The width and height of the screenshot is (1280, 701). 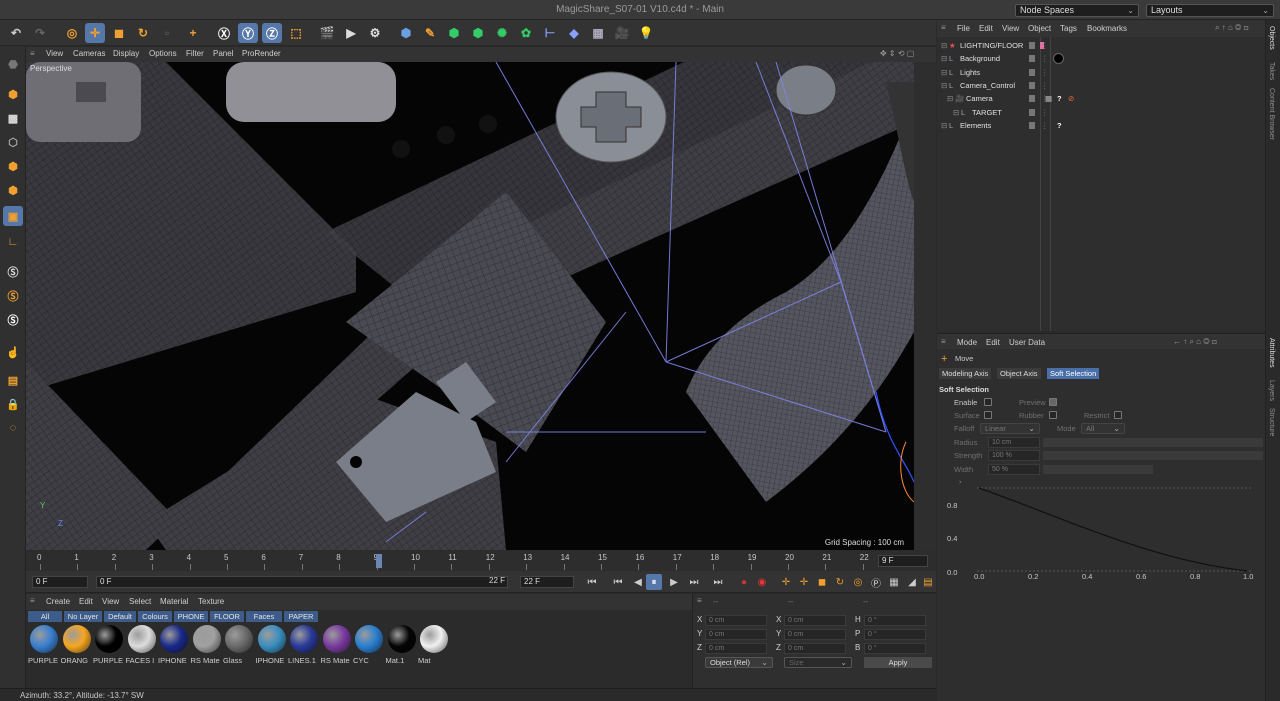 What do you see at coordinates (120, 616) in the screenshot?
I see `tab-default: Default` at bounding box center [120, 616].